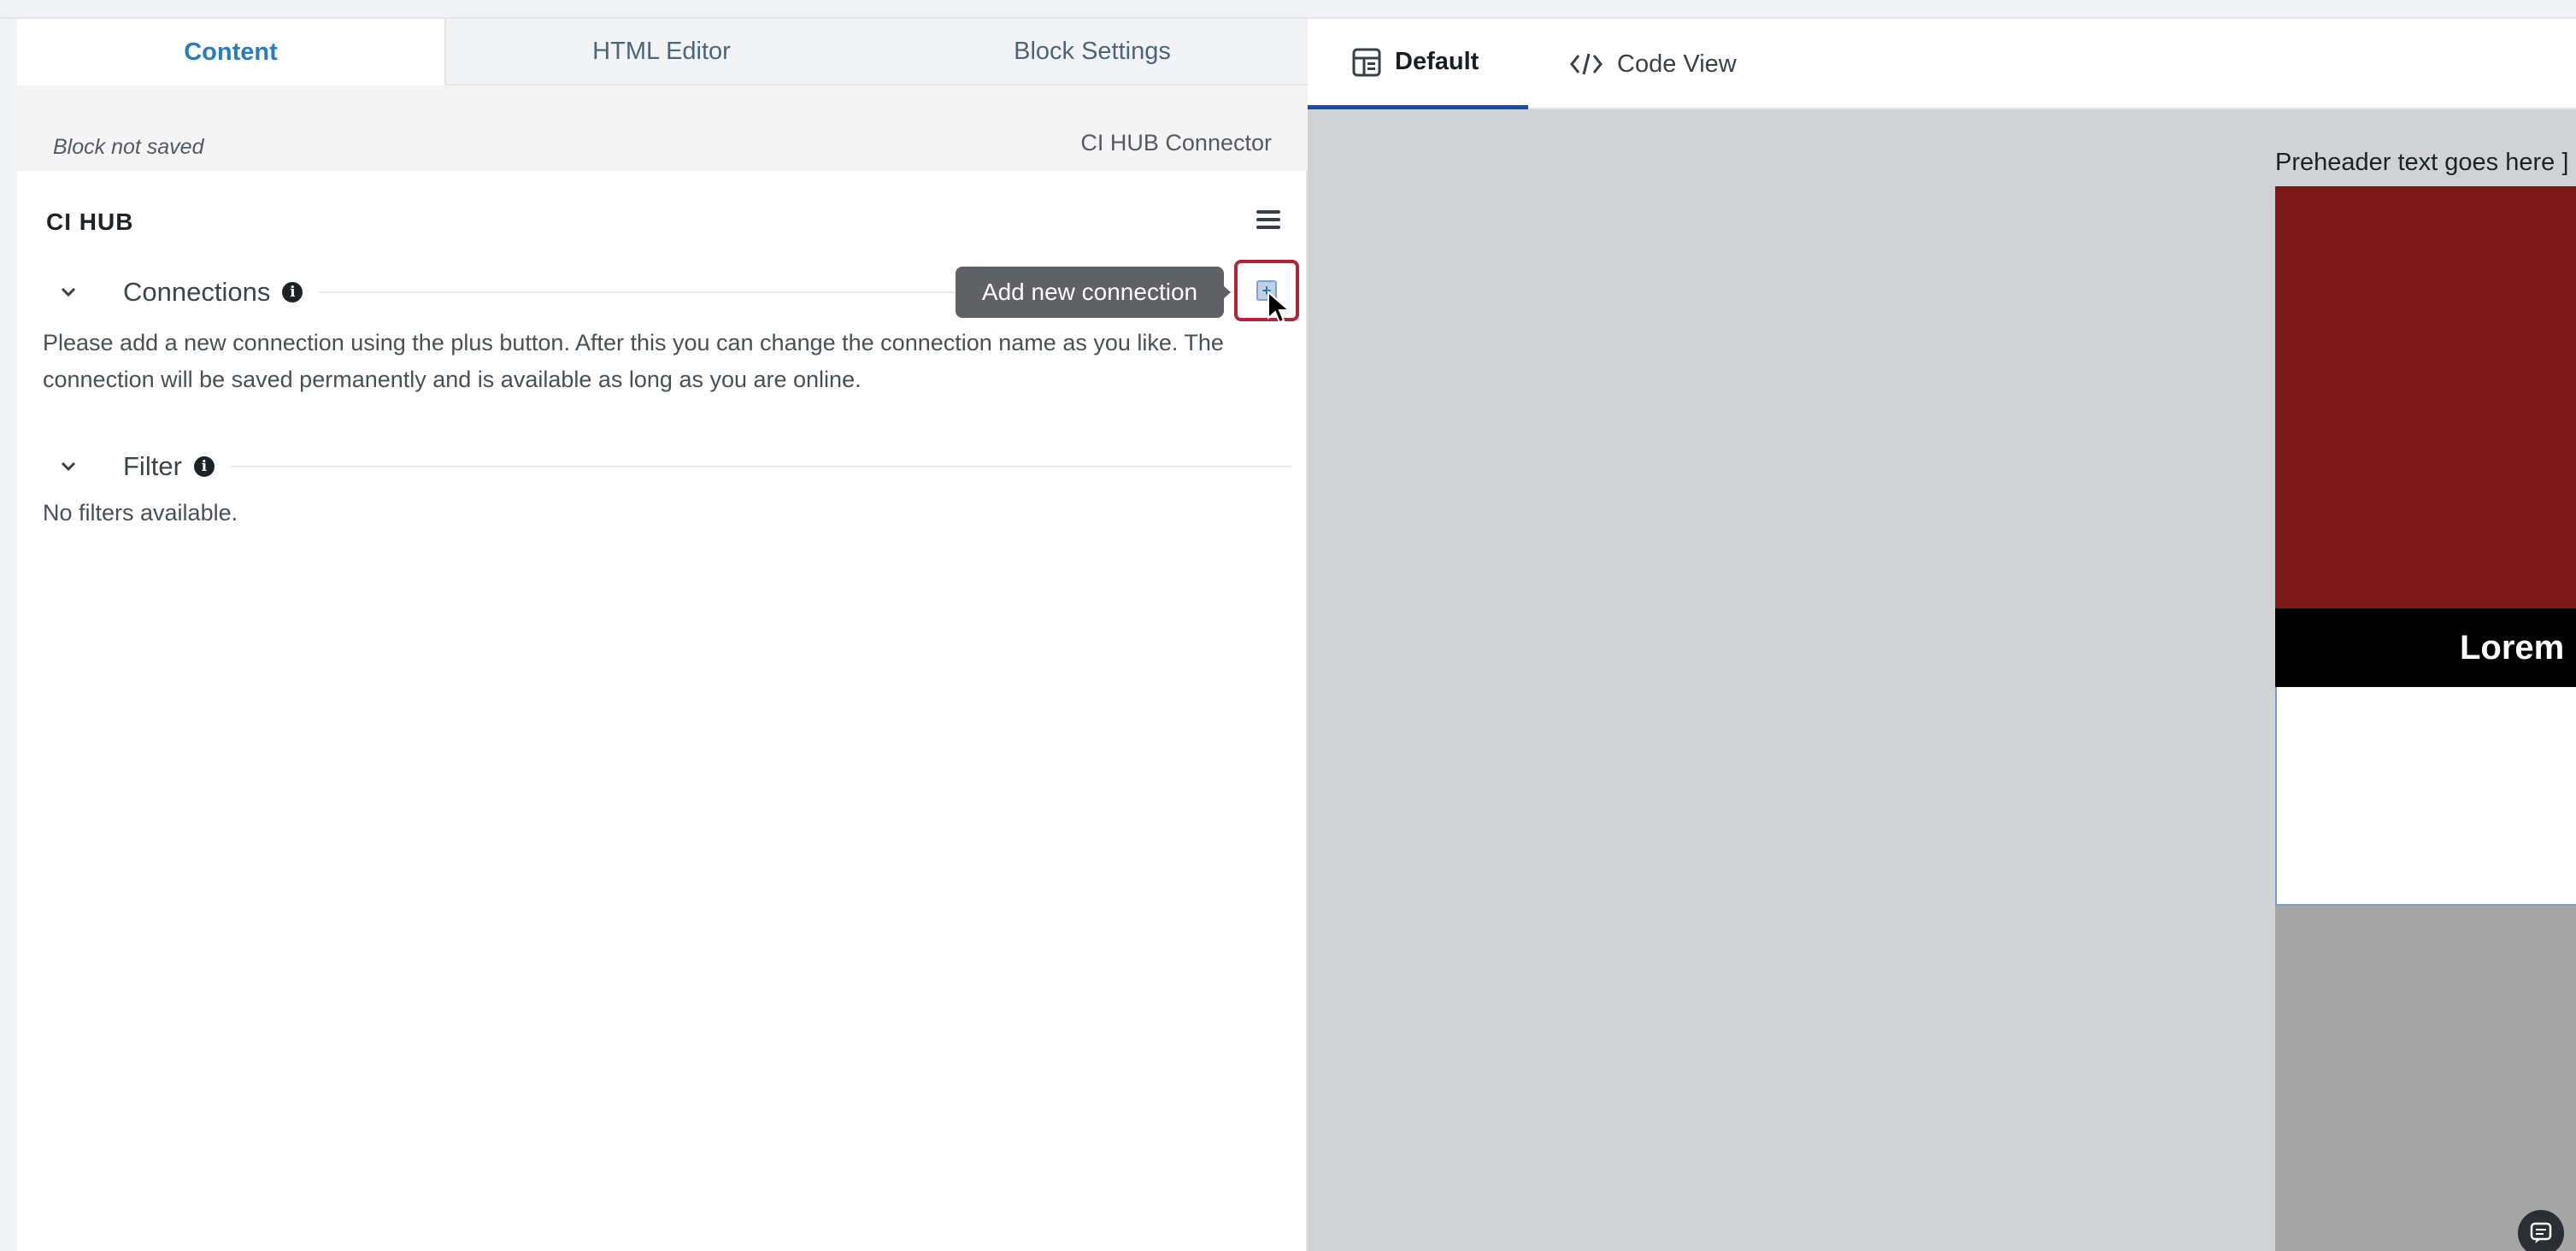  Describe the element at coordinates (2422, 162) in the screenshot. I see `preheader-text: Preheader text goes here ]` at that location.